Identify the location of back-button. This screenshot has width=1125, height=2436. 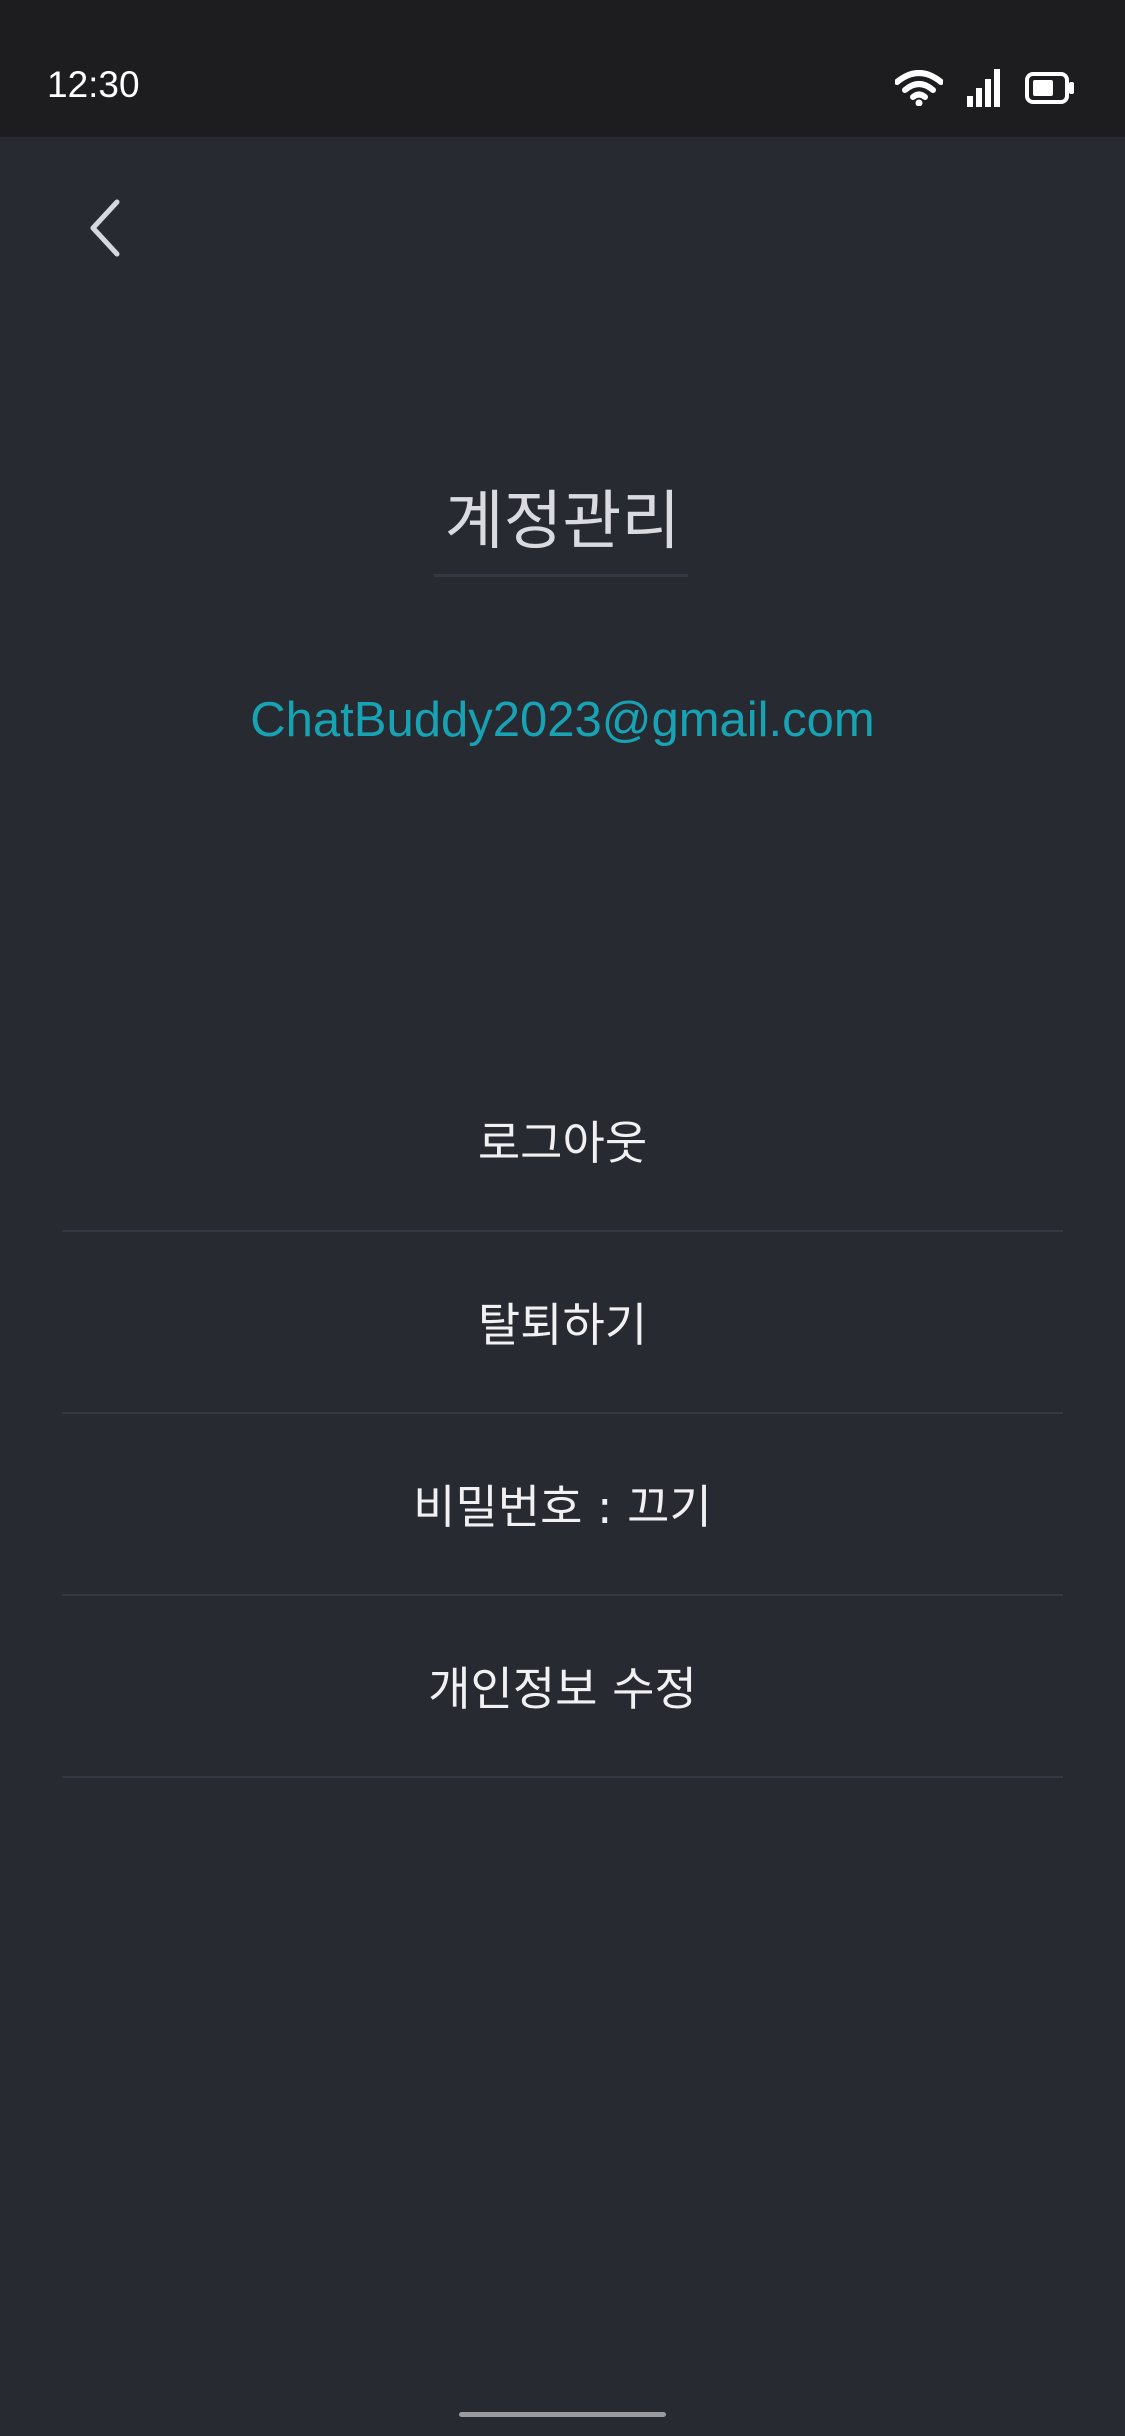
(105, 230).